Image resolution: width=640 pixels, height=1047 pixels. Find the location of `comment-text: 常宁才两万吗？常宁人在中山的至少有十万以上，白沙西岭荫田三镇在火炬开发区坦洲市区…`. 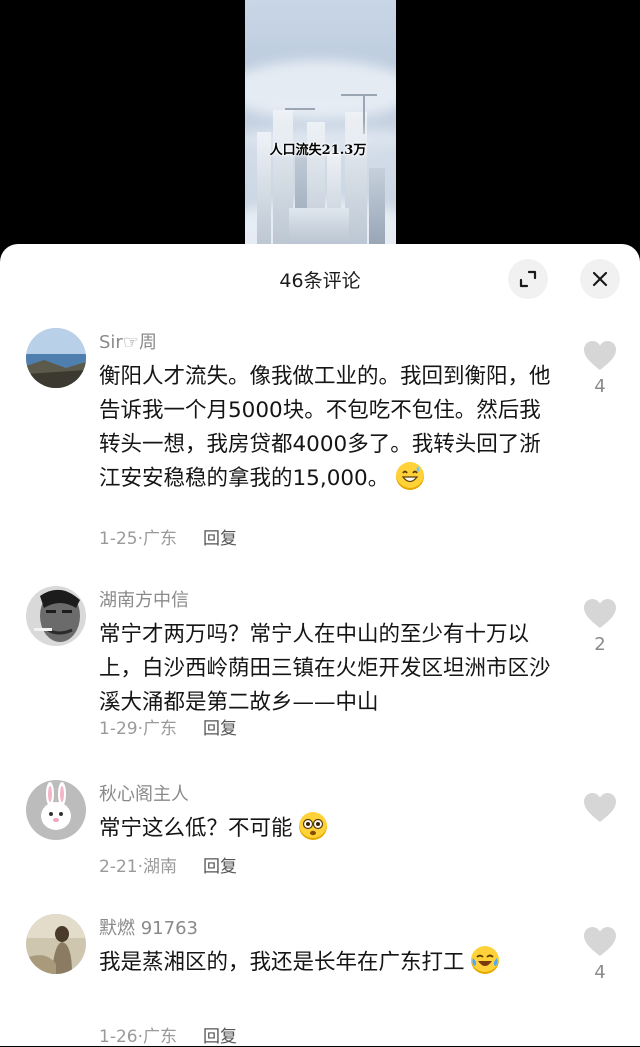

comment-text: 常宁才两万吗？常宁人在中山的至少有十万以上，白沙西岭荫田三镇在火炬开发区坦洲市区… is located at coordinates (329, 669).